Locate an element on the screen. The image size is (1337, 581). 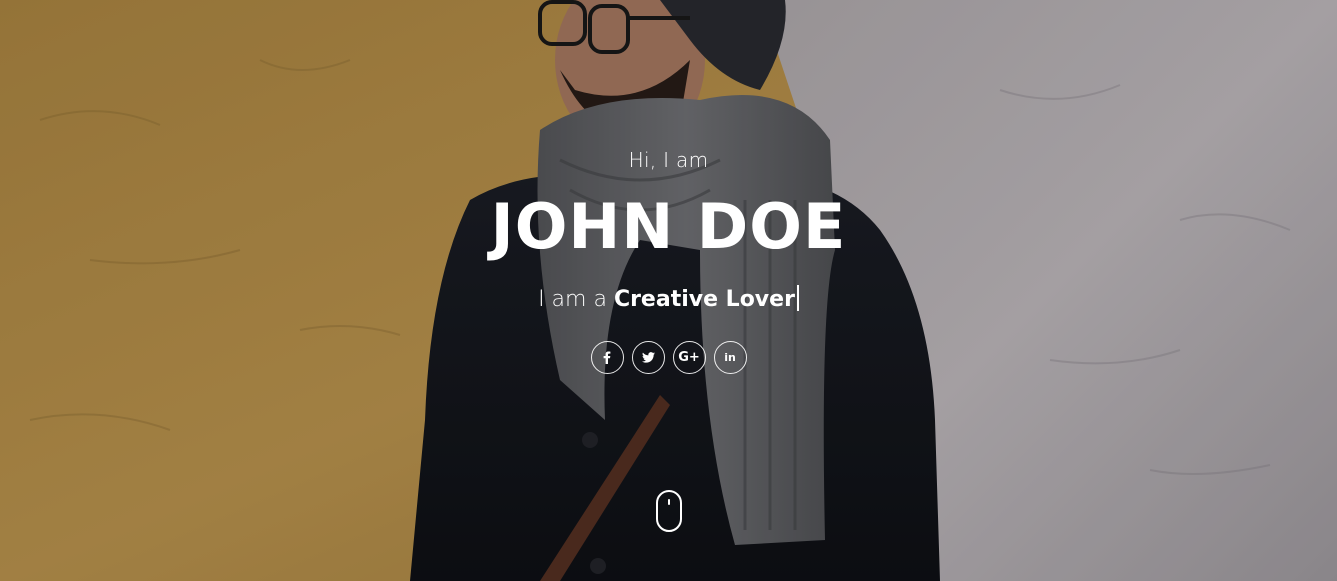
linkedin-button: in is located at coordinates (730, 357).